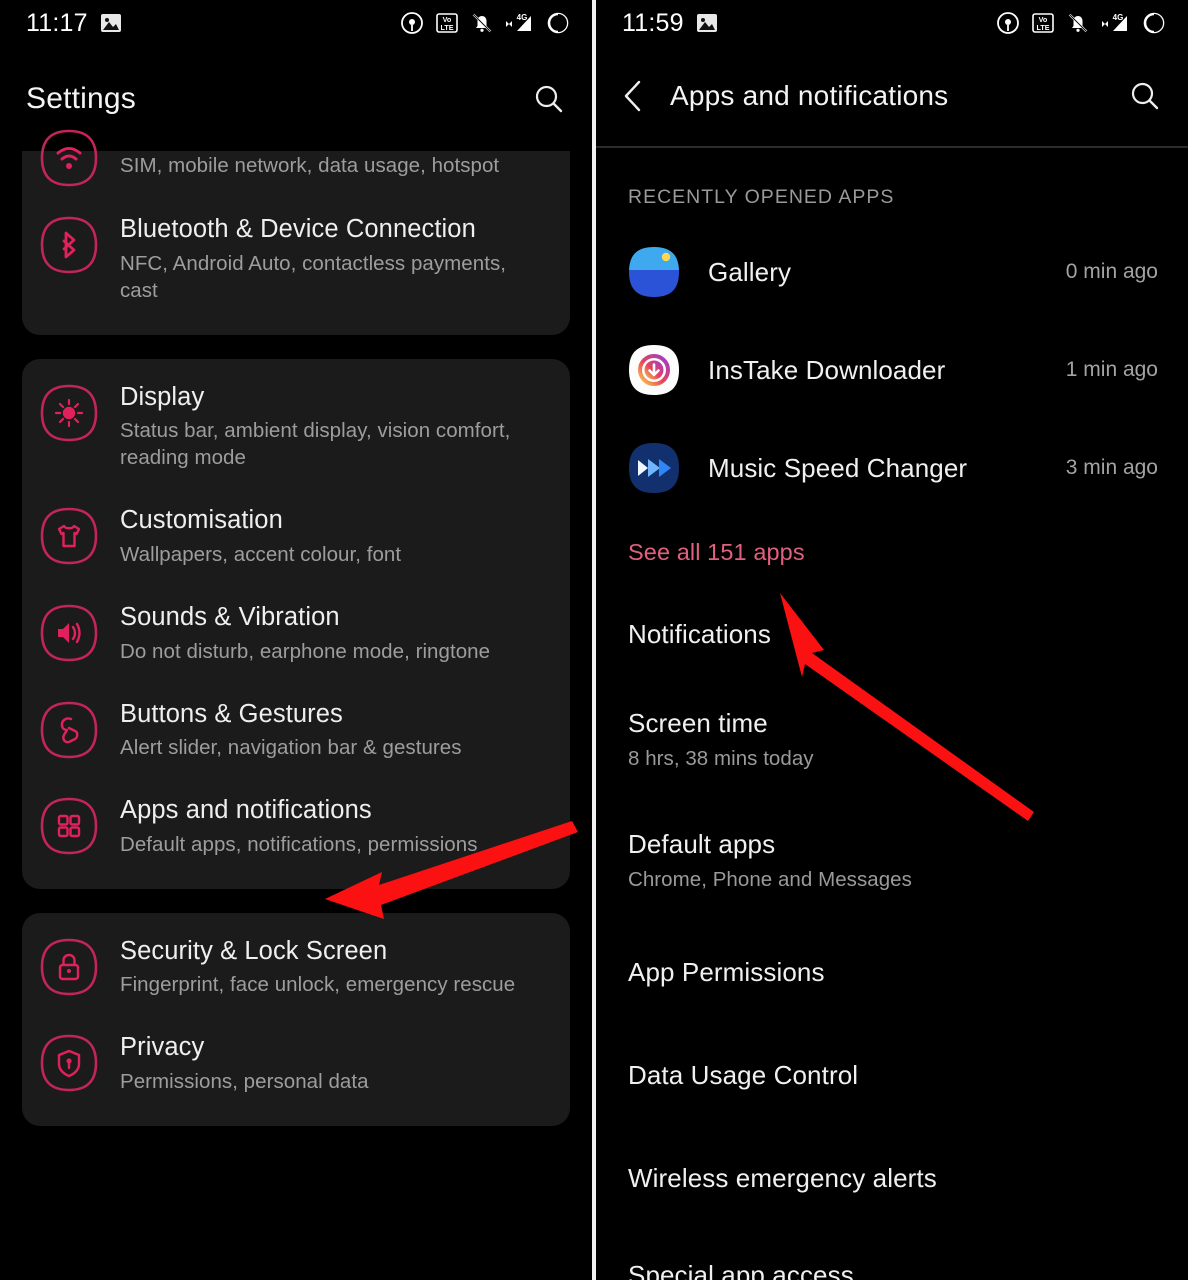 This screenshot has width=1188, height=1280. Describe the element at coordinates (654, 272) in the screenshot. I see `gallery-app-icon` at that location.